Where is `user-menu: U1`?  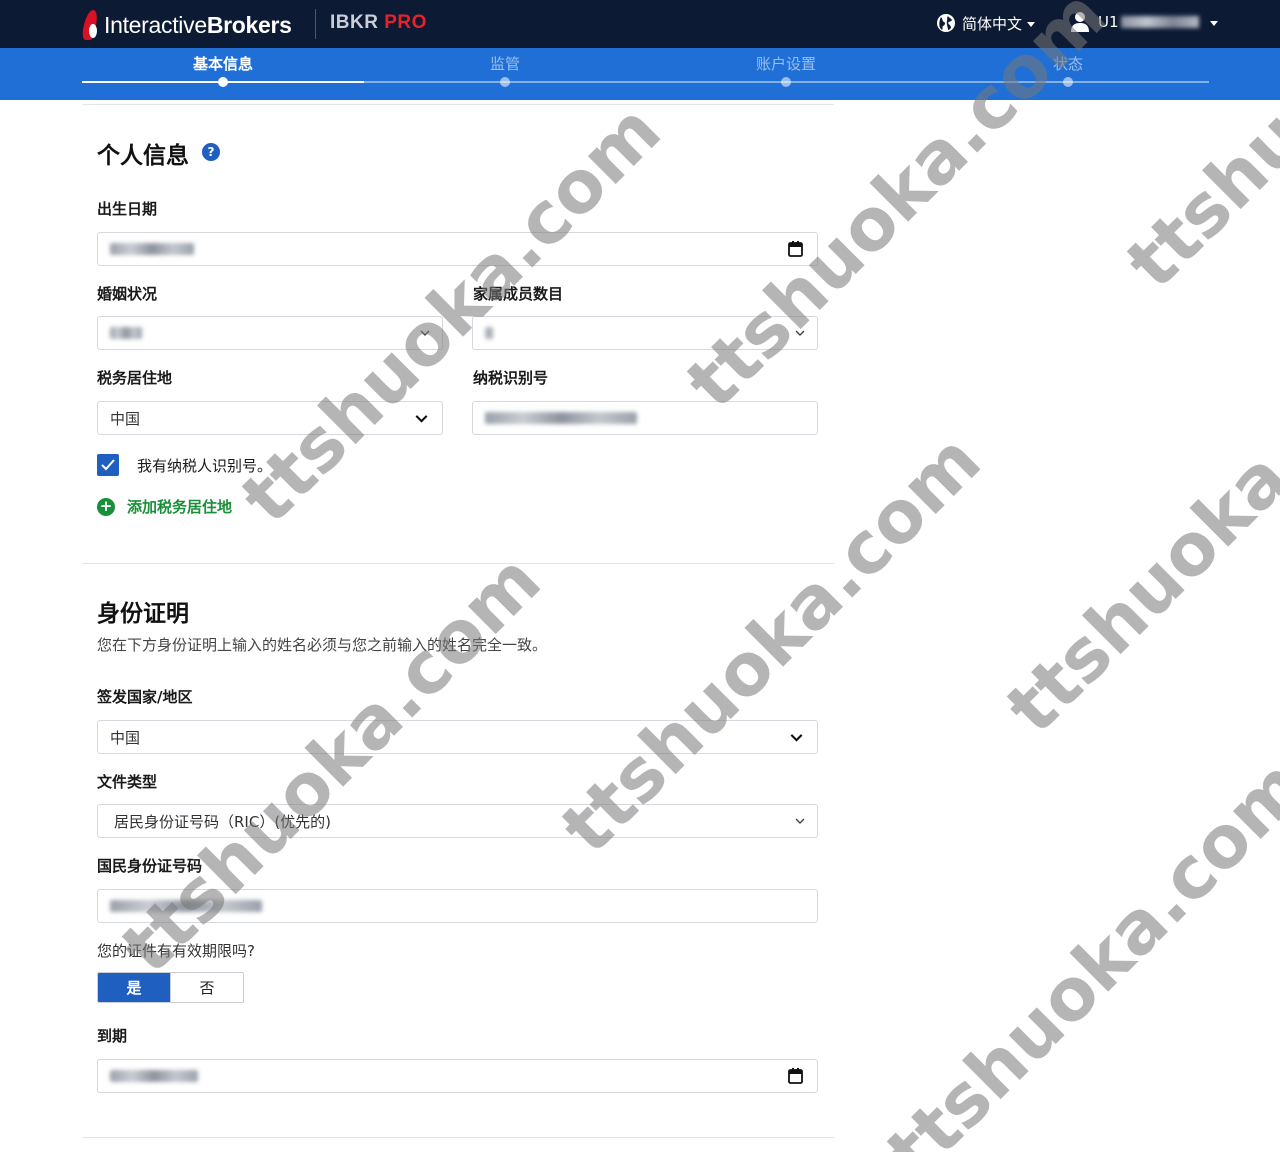
user-menu: U1 is located at coordinates (1144, 22).